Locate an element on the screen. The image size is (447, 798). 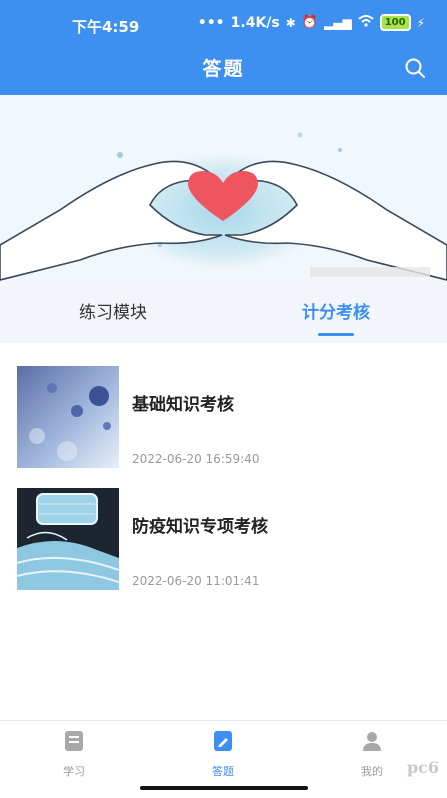
battery-icon: 100 is located at coordinates (395, 22).